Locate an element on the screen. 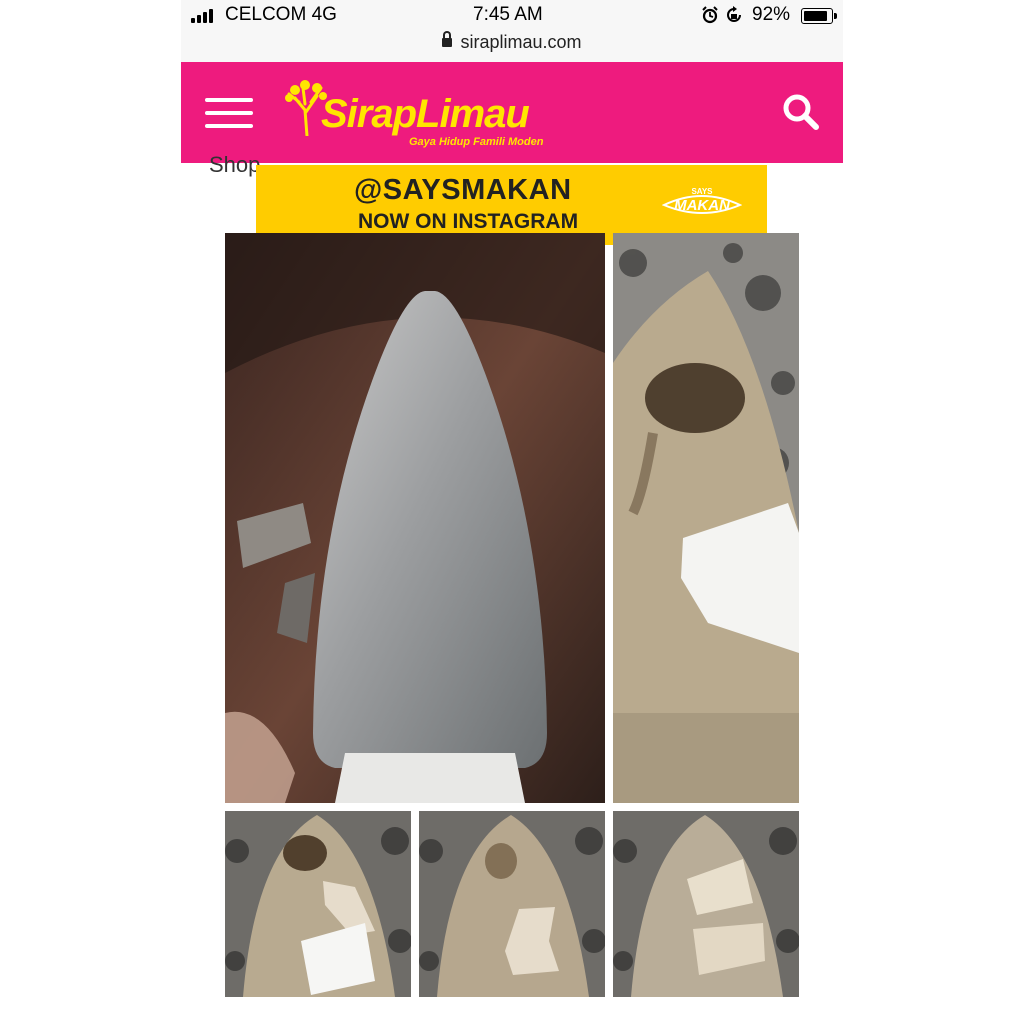 Image resolution: width=1024 pixels, height=1024 pixels. battery-percentage: 92% is located at coordinates (771, 14).